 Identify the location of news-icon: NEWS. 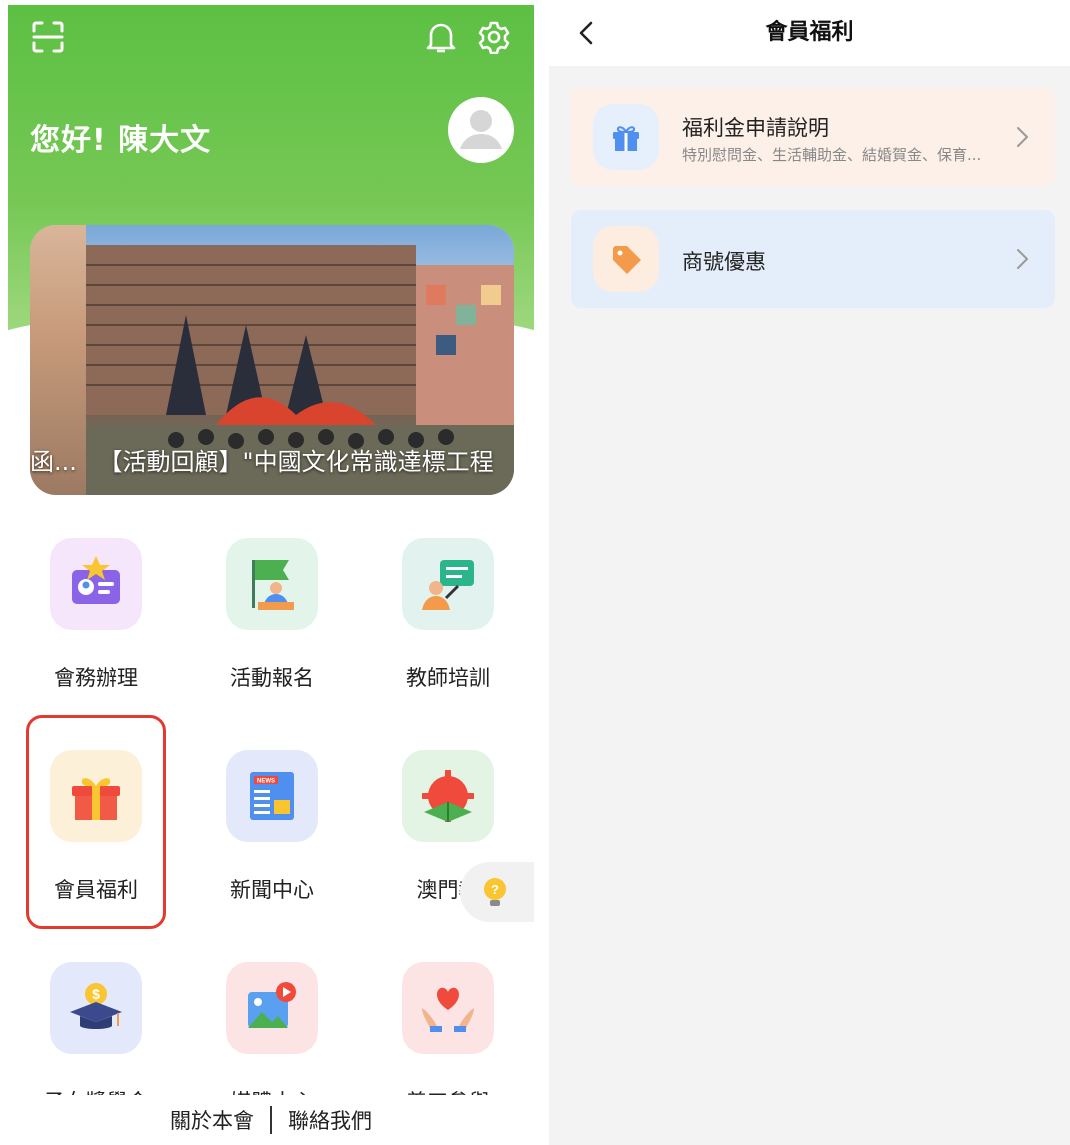
(272, 796).